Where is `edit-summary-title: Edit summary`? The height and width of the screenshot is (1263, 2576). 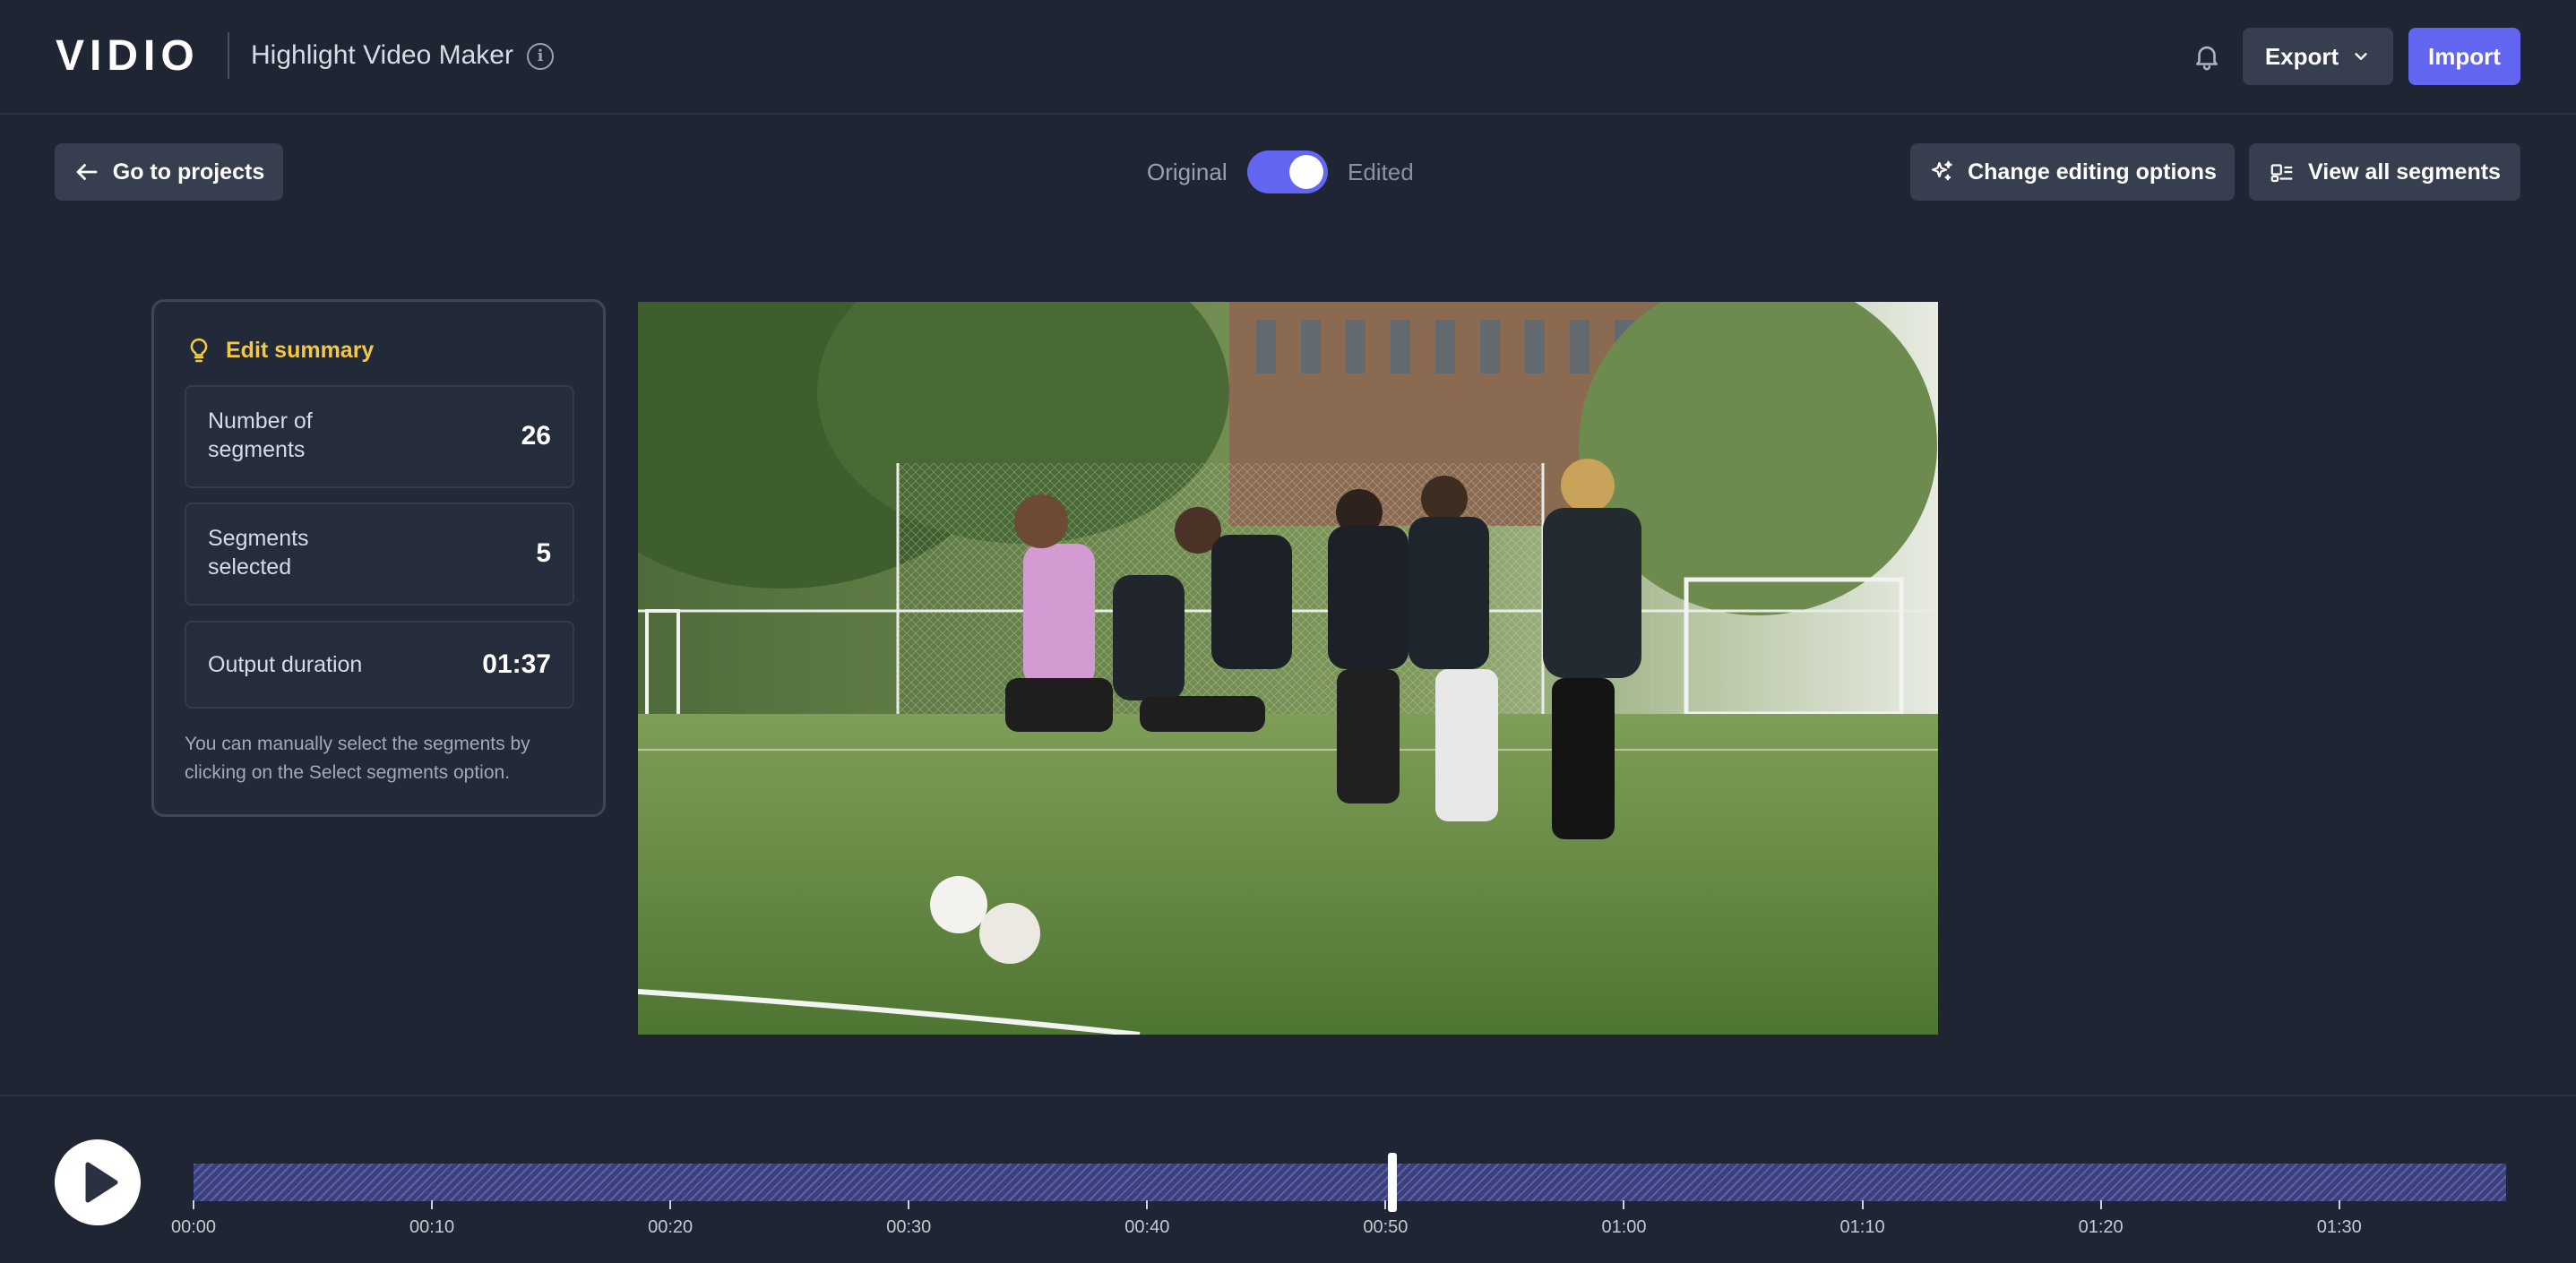
edit-summary-title: Edit summary is located at coordinates (300, 350).